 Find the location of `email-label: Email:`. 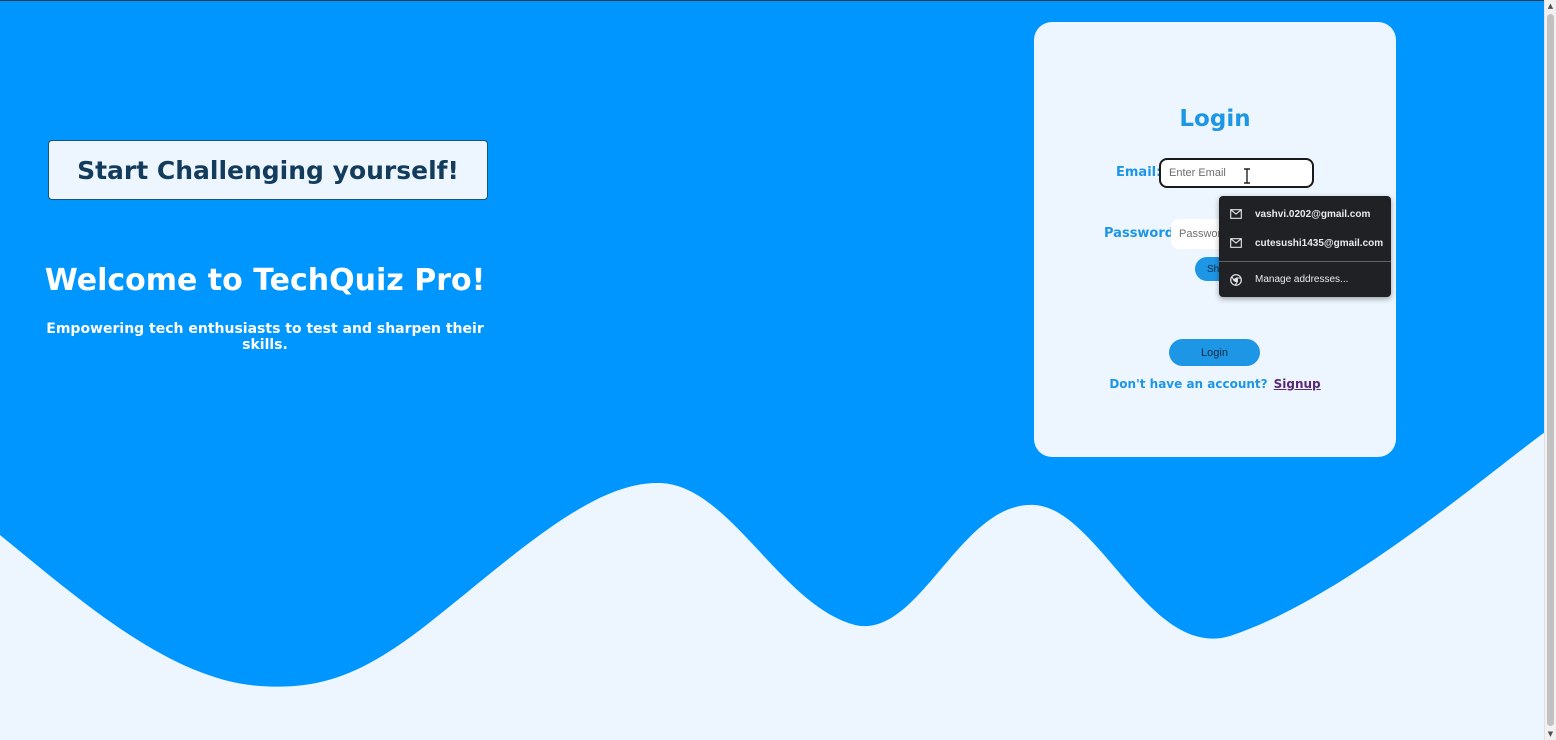

email-label: Email: is located at coordinates (1139, 172).